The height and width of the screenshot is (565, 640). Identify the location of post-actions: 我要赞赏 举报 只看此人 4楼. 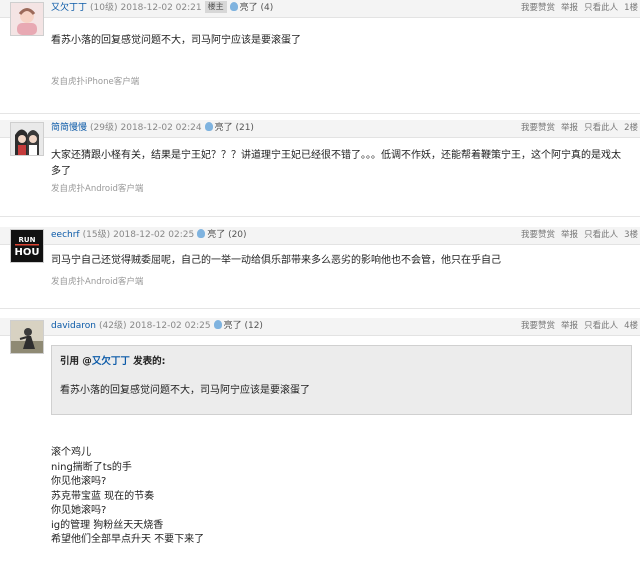
(576, 326).